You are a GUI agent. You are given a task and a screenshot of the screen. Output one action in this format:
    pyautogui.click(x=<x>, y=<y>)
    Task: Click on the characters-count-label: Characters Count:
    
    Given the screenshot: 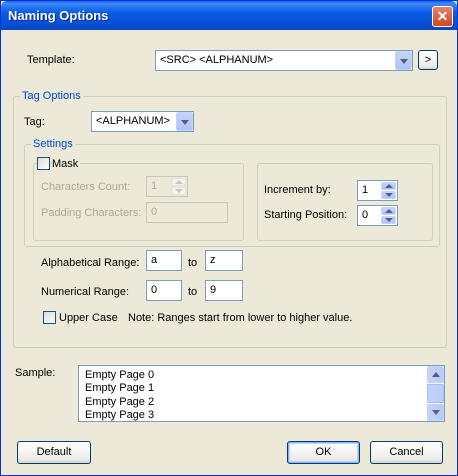 What is the action you would take?
    pyautogui.click(x=86, y=187)
    